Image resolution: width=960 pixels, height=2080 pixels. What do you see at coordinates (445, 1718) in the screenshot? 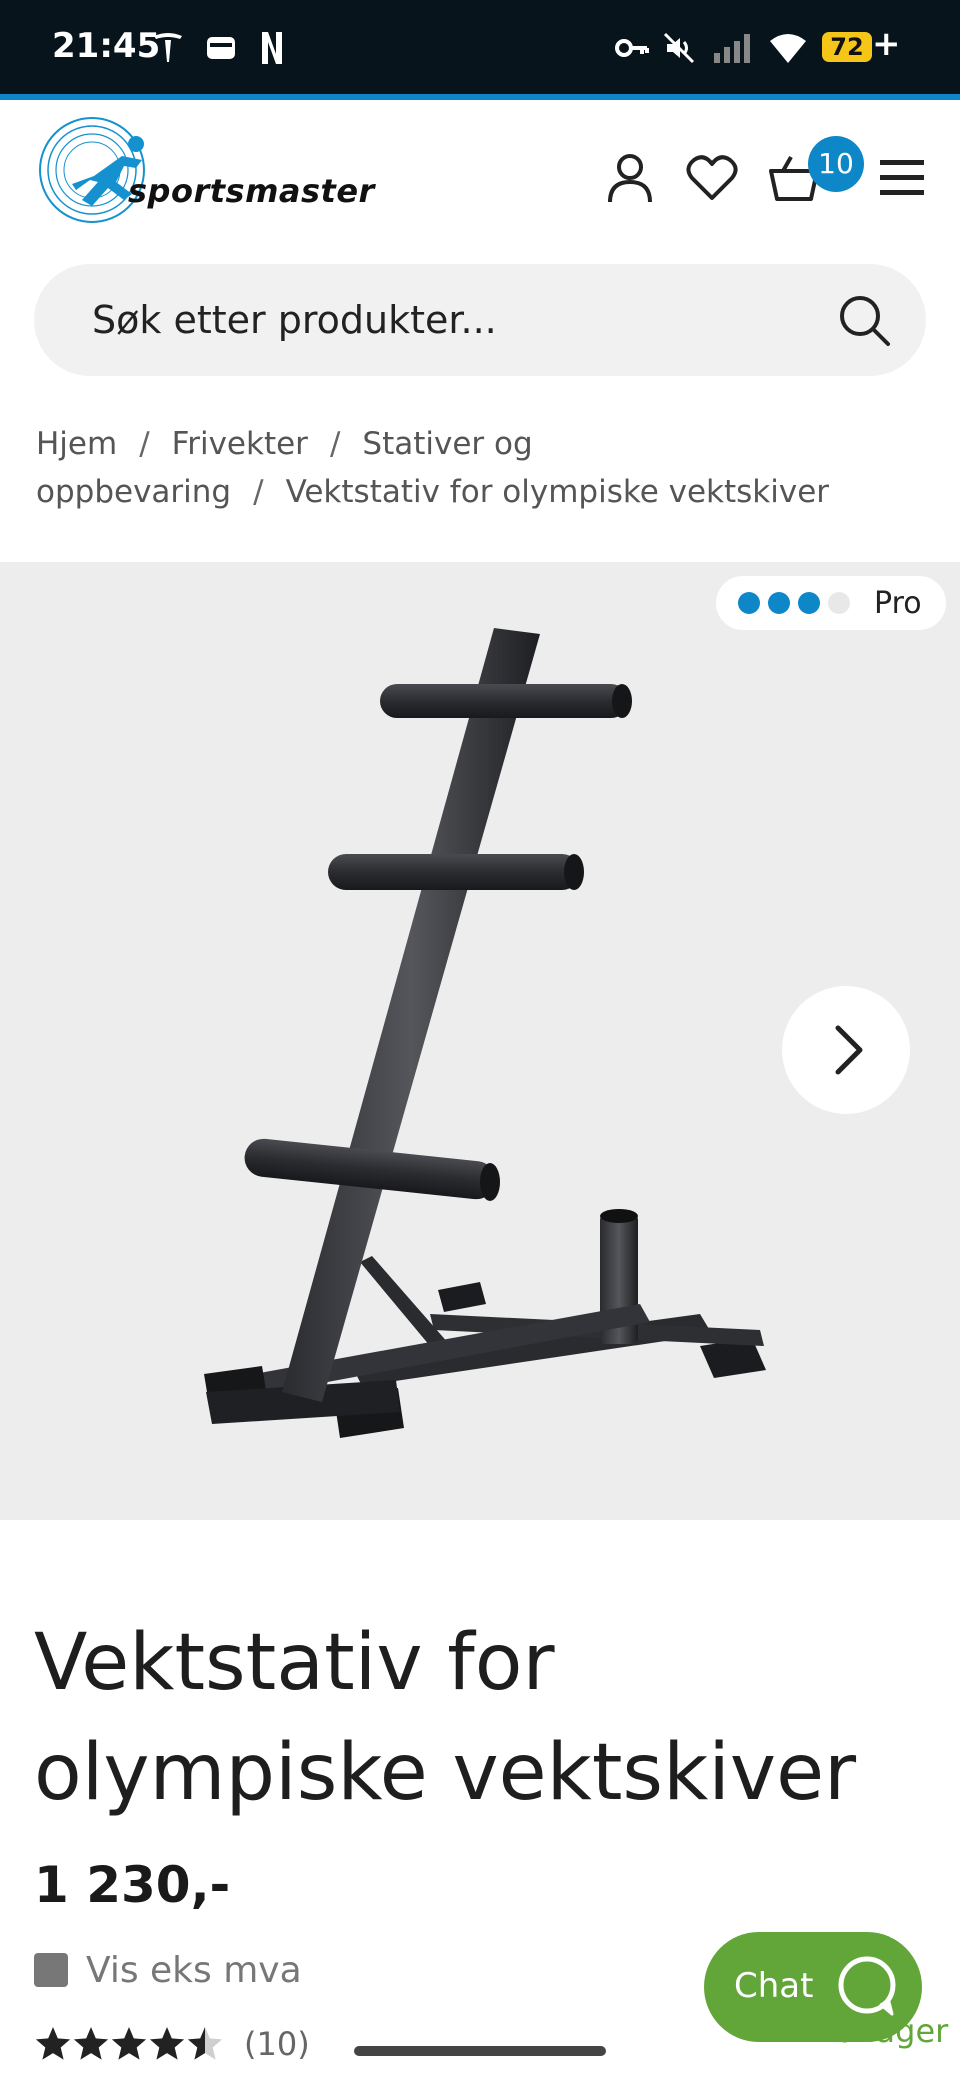
I see `product-title: Vektstativ for olympiske vektskiver` at bounding box center [445, 1718].